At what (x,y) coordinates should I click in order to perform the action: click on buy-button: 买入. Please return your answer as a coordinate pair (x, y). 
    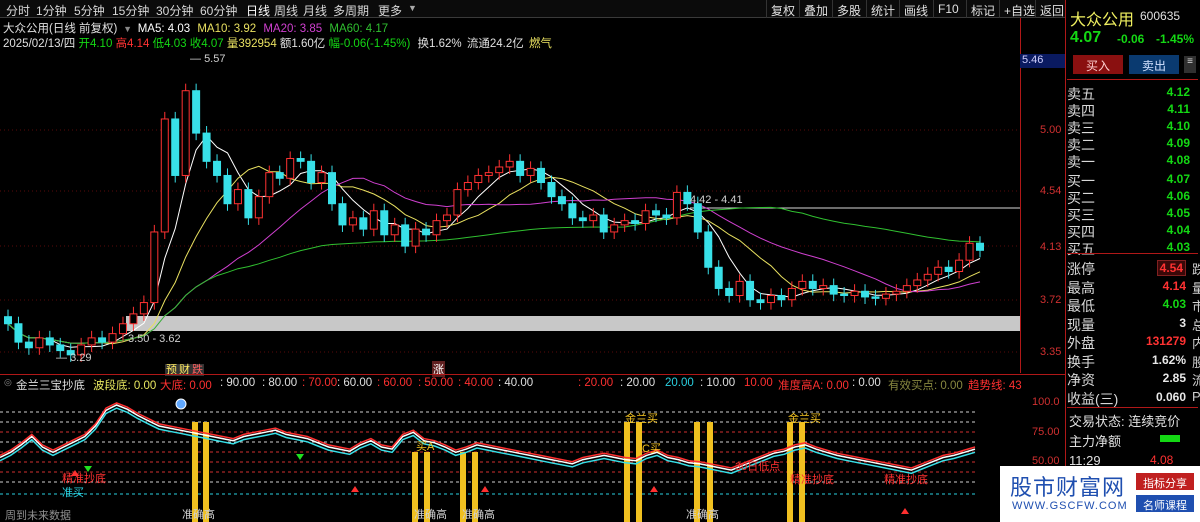
    Looking at the image, I should click on (1098, 64).